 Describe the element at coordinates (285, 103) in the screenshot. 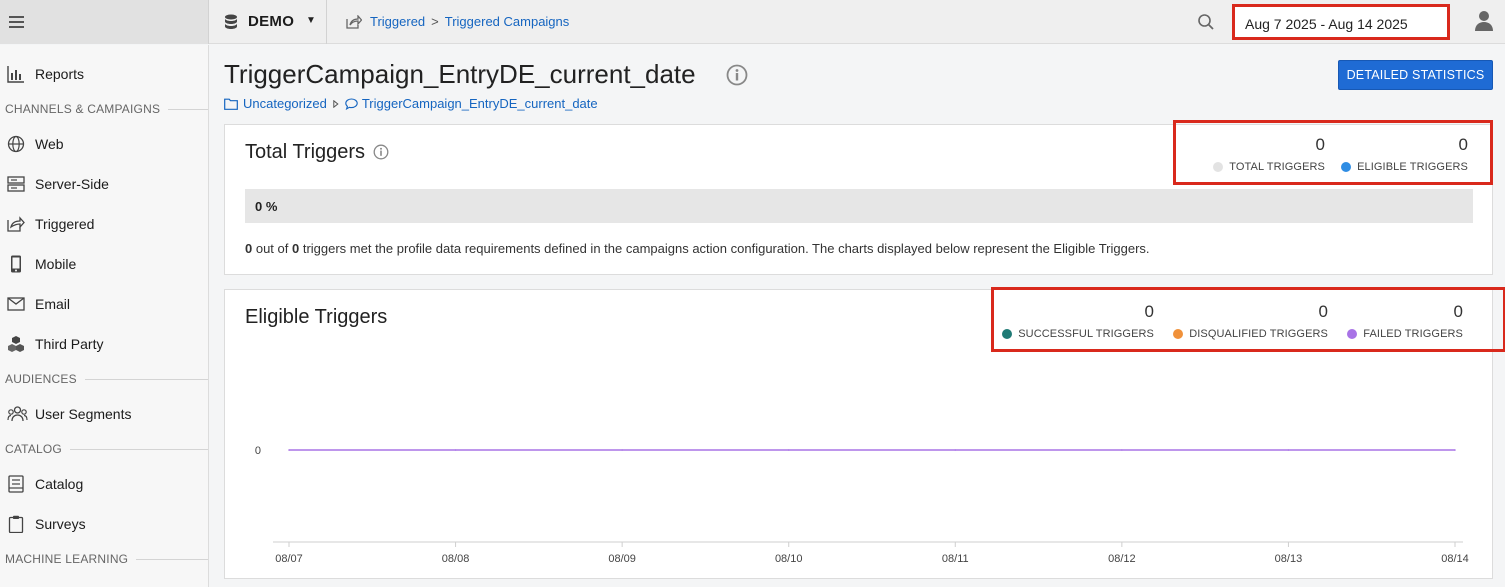

I see `breadcrumb-uncategorized-link: Uncategorized` at that location.